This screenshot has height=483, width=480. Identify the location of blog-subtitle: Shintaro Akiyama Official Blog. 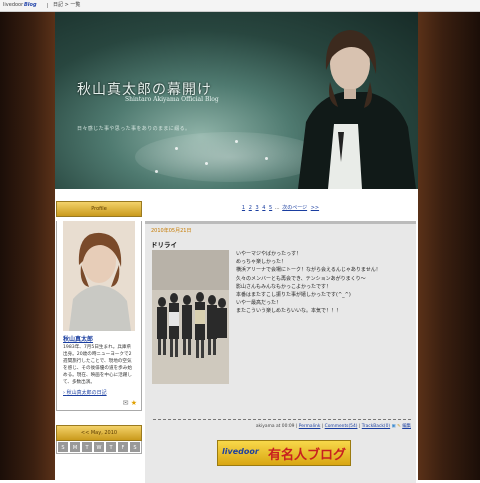
(172, 99).